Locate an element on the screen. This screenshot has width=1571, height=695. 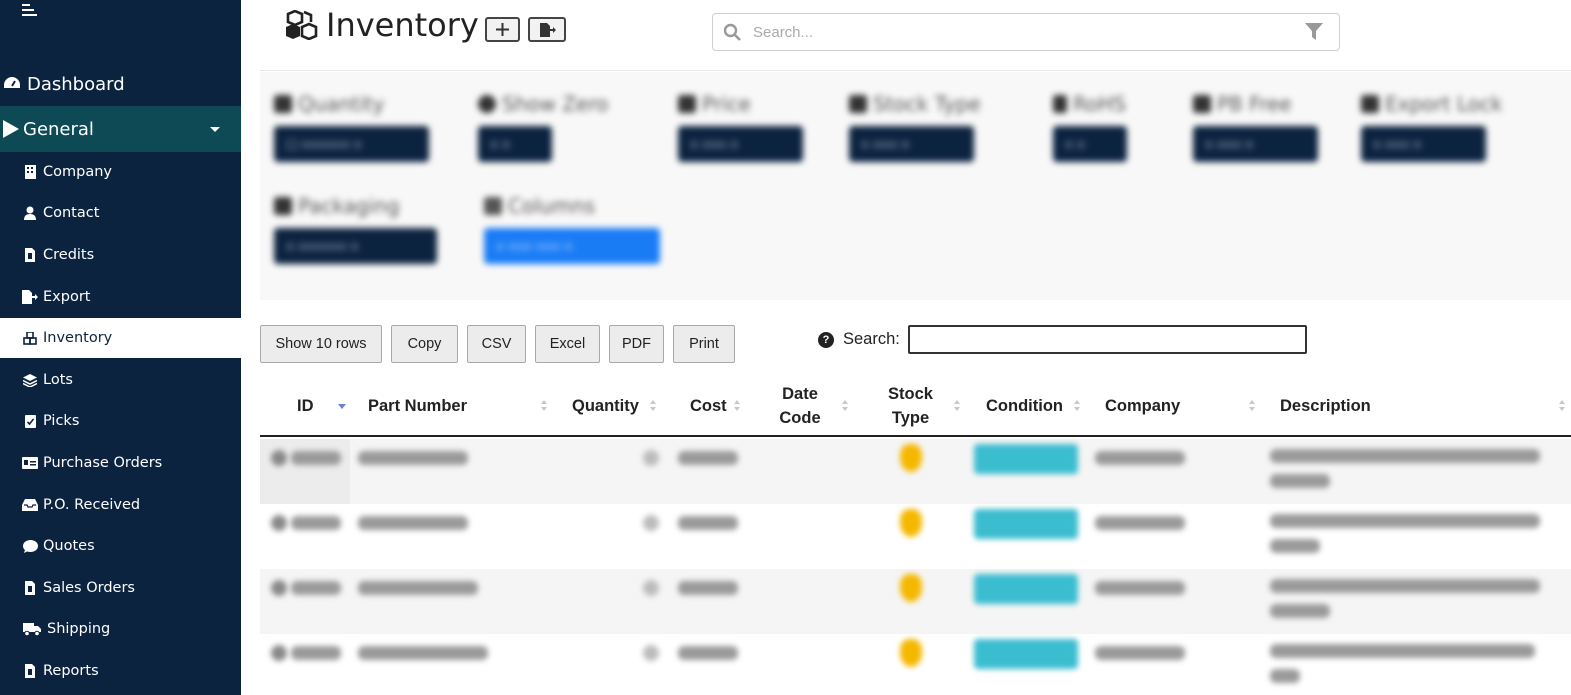
sidebar-item-label: Reports is located at coordinates (71, 671).